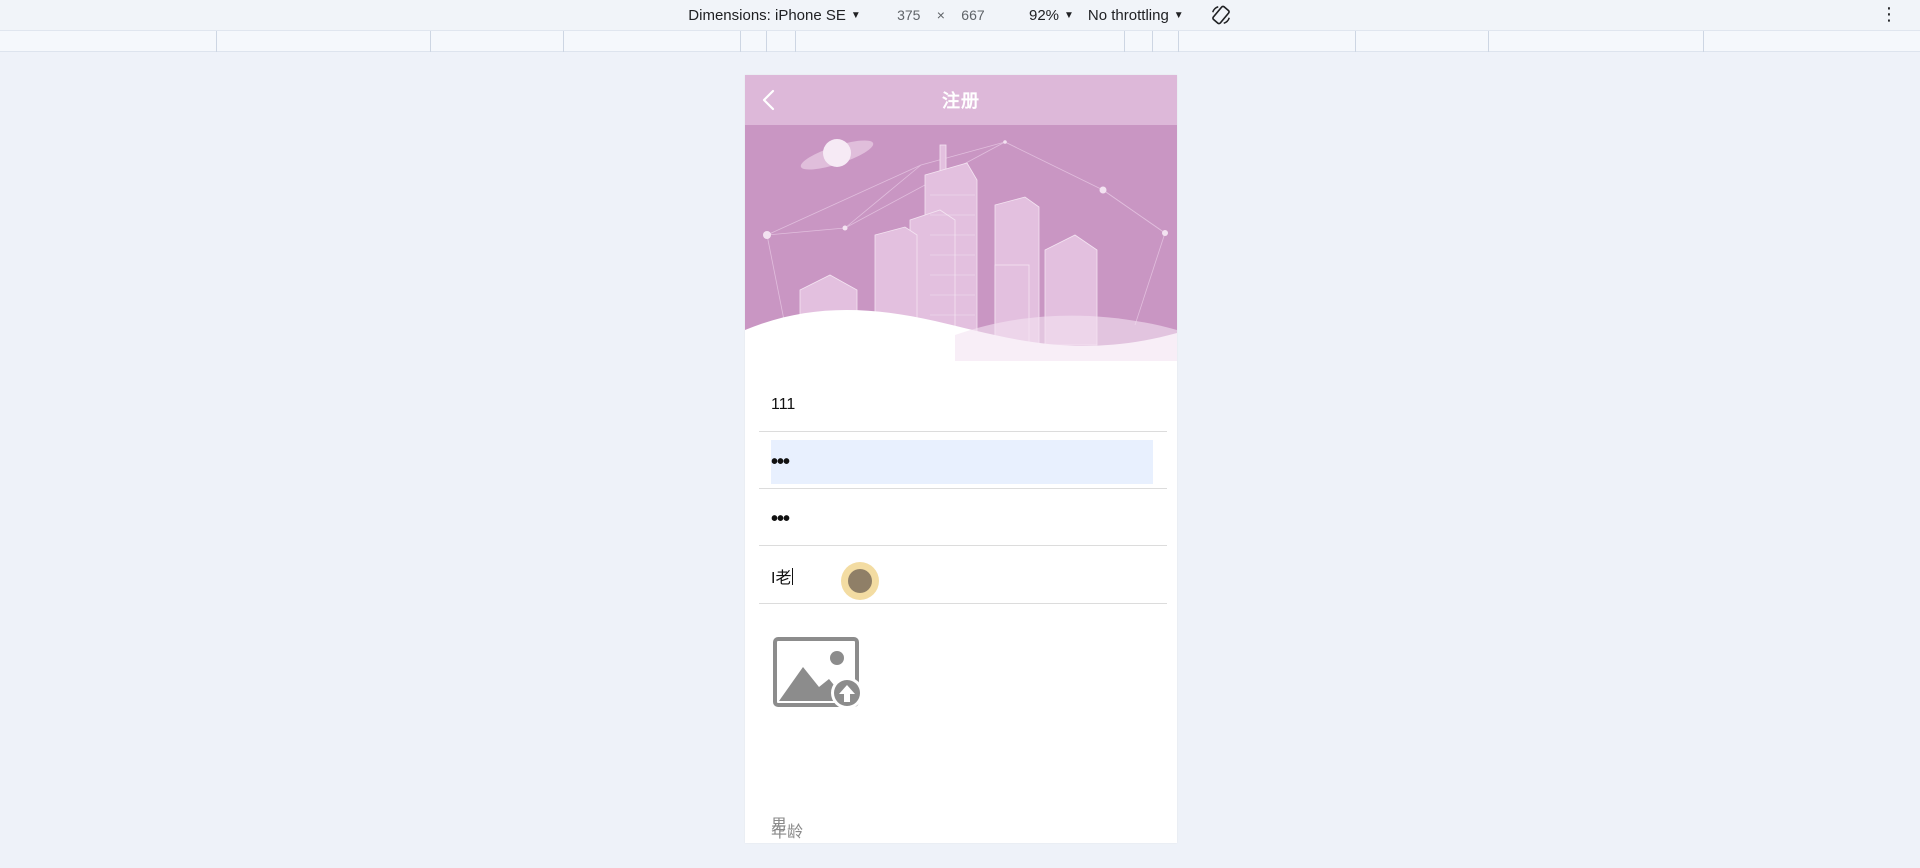  What do you see at coordinates (1128, 15) in the screenshot?
I see `throttling-label: No throttling` at bounding box center [1128, 15].